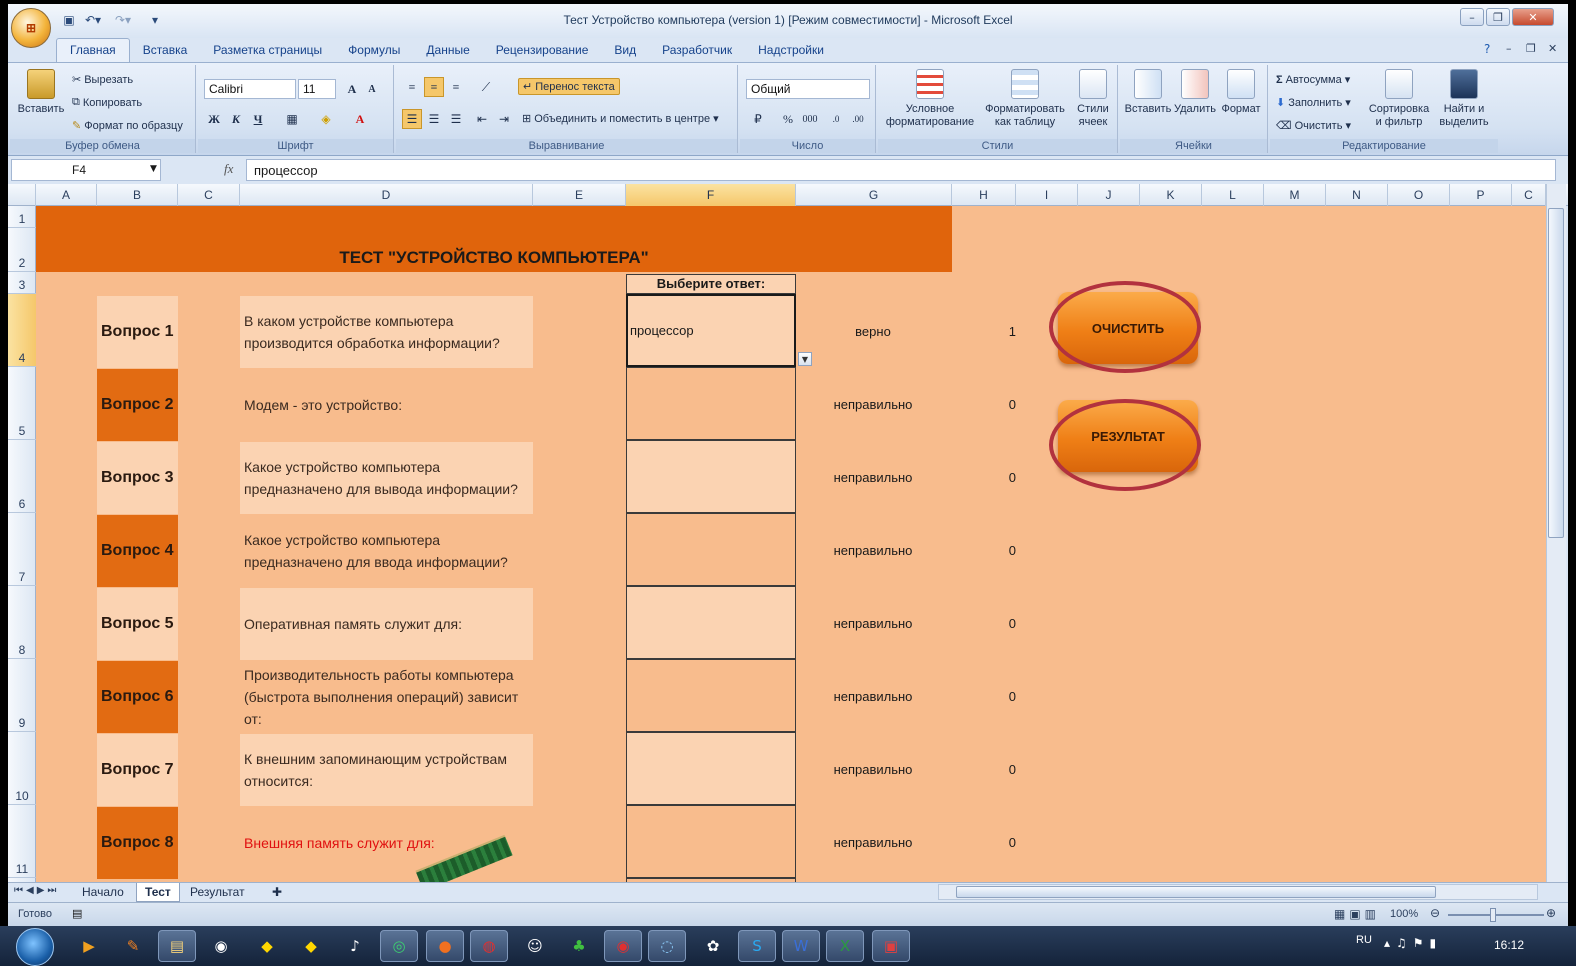 This screenshot has height=966, width=1576. Describe the element at coordinates (35, 947) in the screenshot. I see `start-button` at that location.